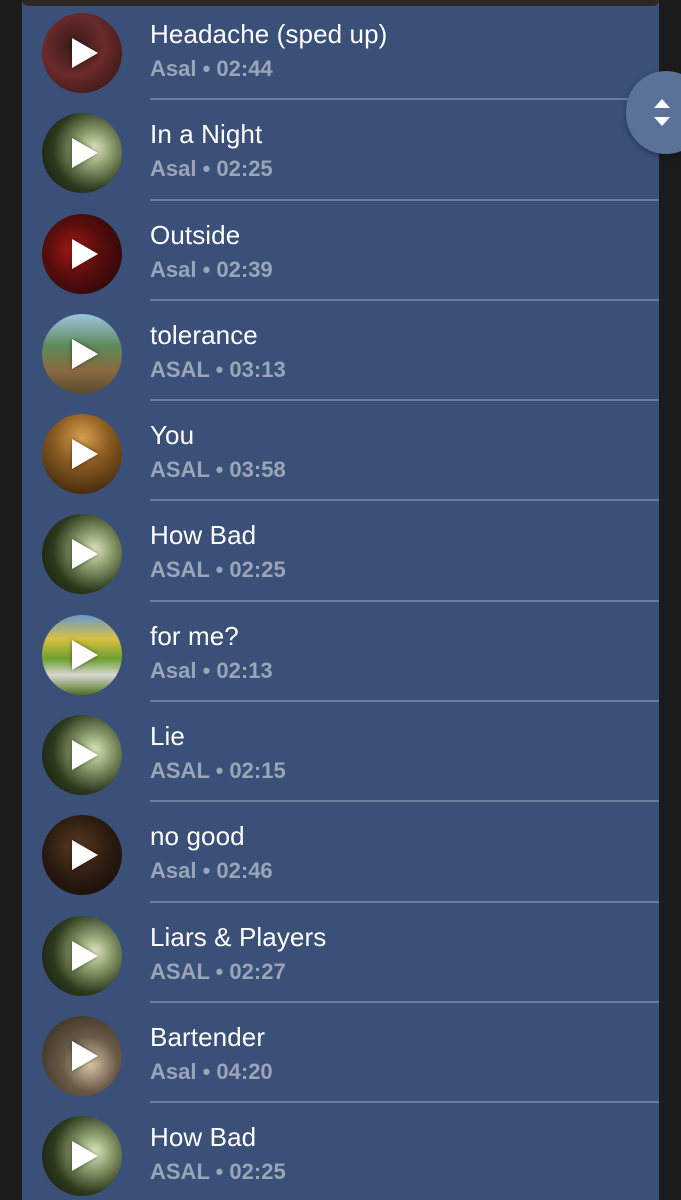  What do you see at coordinates (172, 435) in the screenshot?
I see `track-title: You` at bounding box center [172, 435].